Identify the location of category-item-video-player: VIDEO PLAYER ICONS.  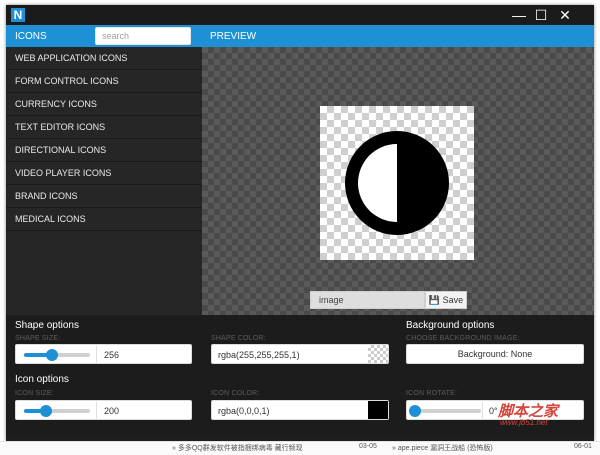
(104, 173).